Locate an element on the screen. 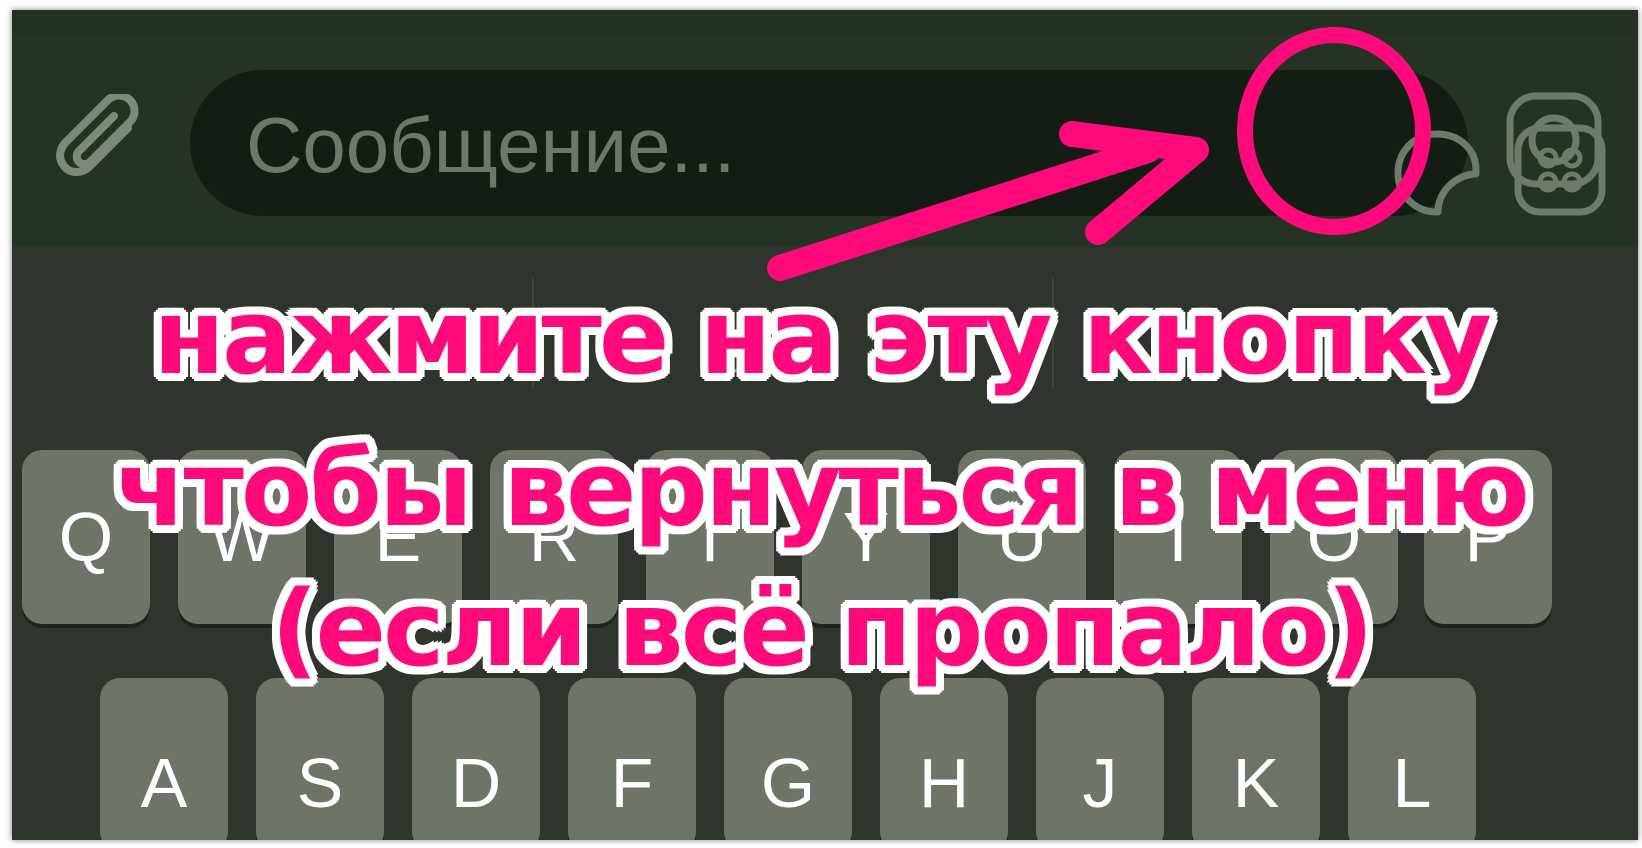 This screenshot has width=1642, height=848. key-d: D is located at coordinates (476, 759).